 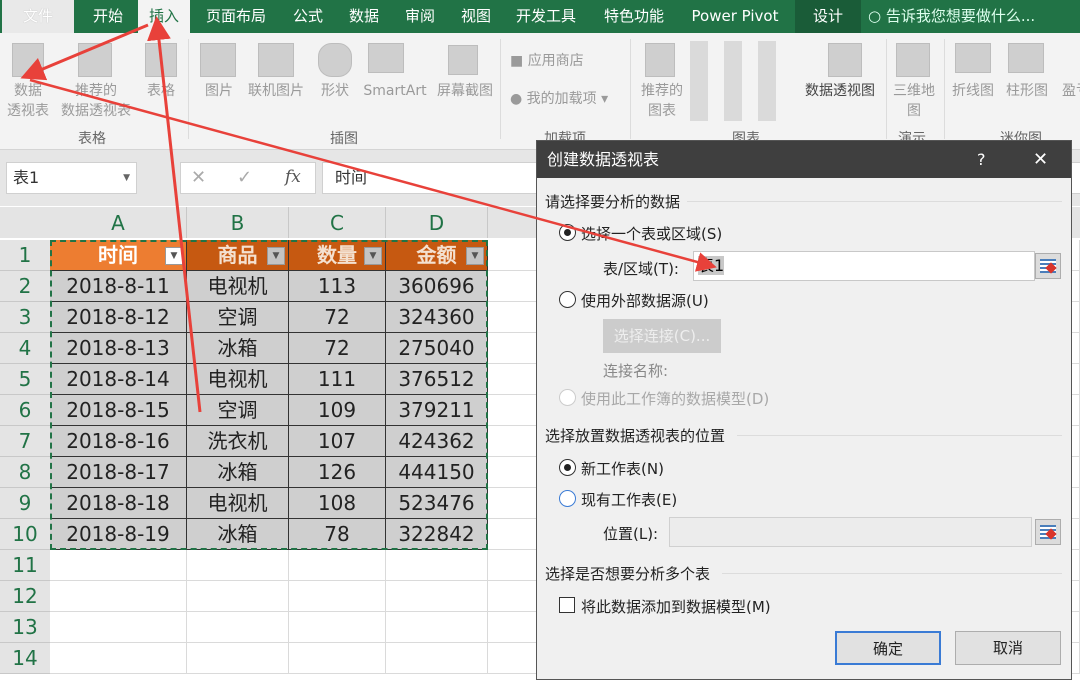 I want to click on table-header-cell: 商品 ▼, so click(x=238, y=255).